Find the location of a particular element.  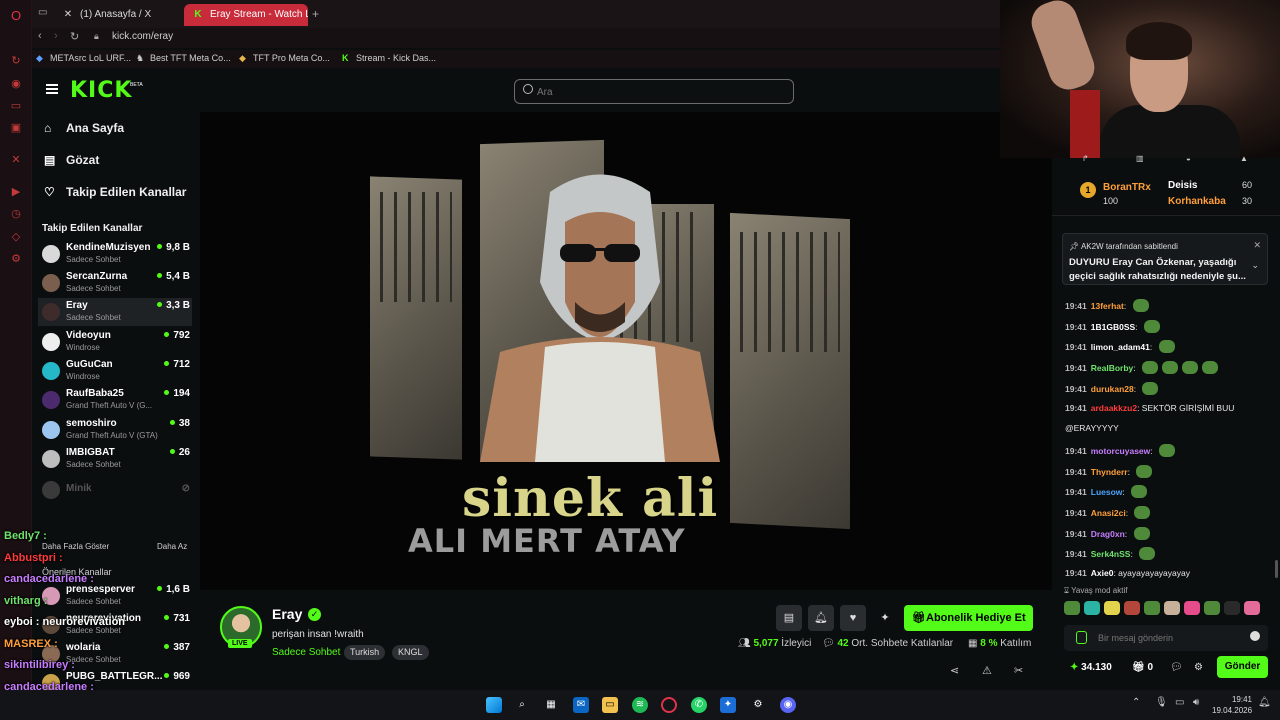

chat-username: 1B1GB0SS is located at coordinates (1113, 327).